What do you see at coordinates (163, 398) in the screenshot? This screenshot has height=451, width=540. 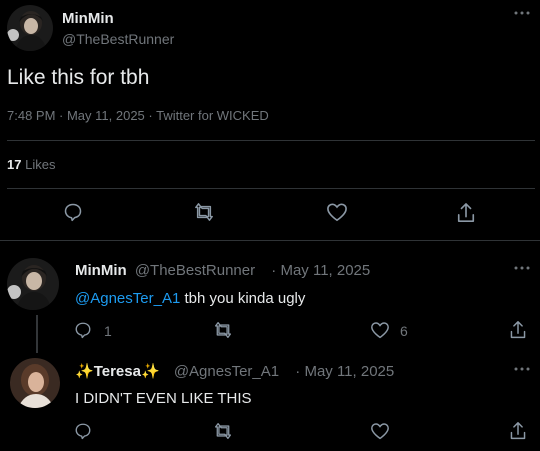 I see `reply-body: I DIDN'T EVEN LIKE THIS` at bounding box center [163, 398].